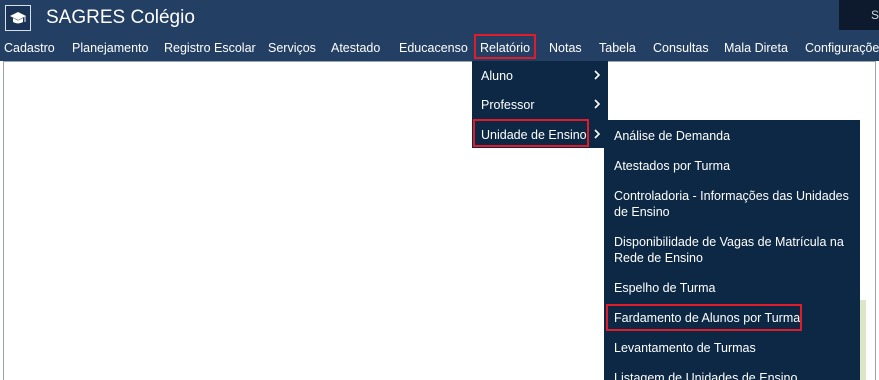 The width and height of the screenshot is (879, 380). Describe the element at coordinates (355, 48) in the screenshot. I see `menu-atestado: Atestado` at that location.